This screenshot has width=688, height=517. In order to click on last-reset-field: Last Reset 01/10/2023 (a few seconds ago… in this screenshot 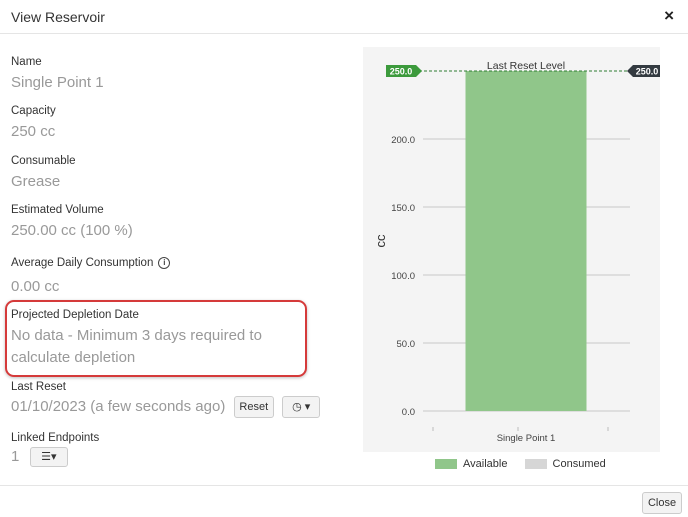, I will do `click(166, 400)`.